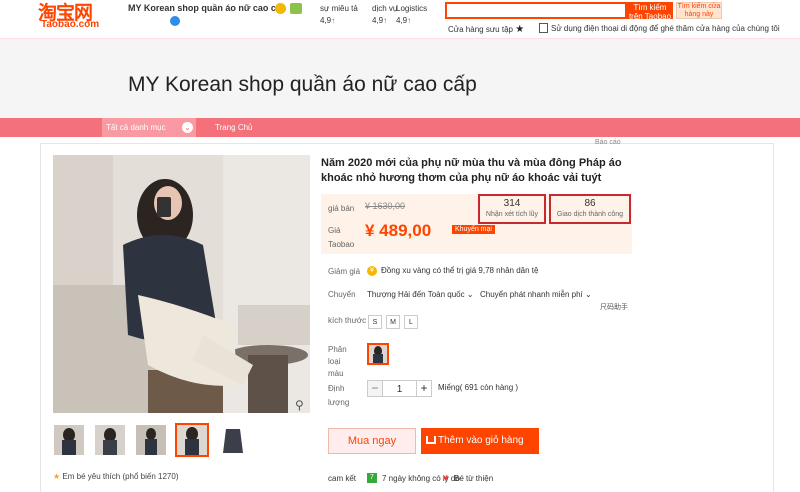 This screenshot has width=800, height=492. Describe the element at coordinates (375, 322) in the screenshot. I see `size-option-s: S` at that location.